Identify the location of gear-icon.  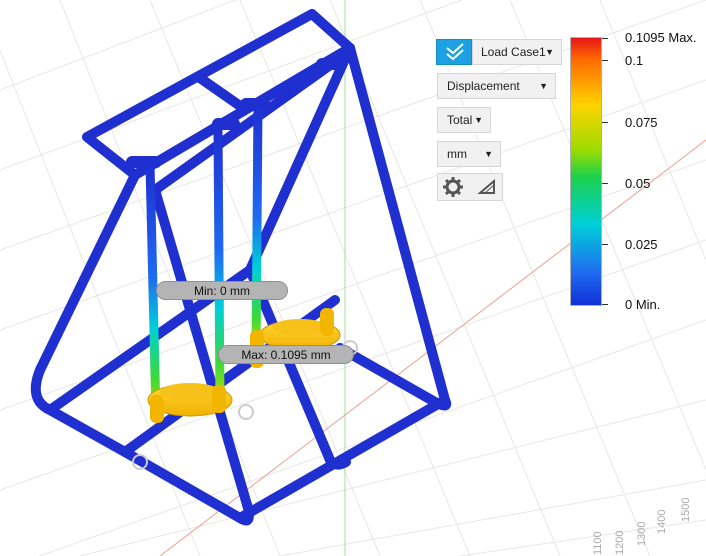
(453, 187).